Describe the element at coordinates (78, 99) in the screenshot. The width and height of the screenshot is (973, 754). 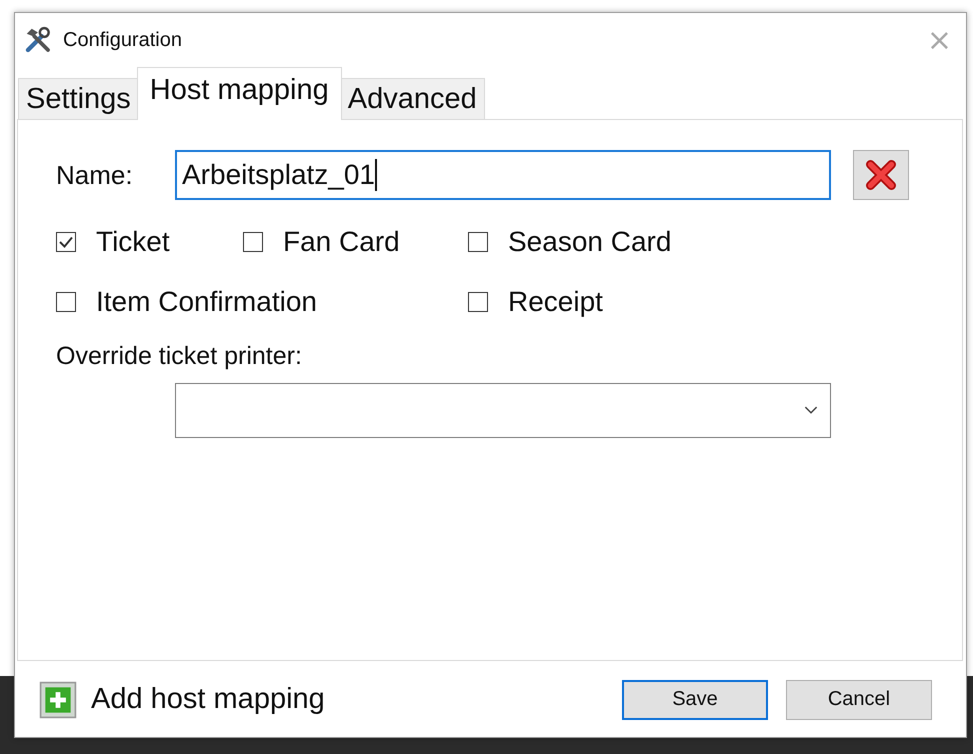
I see `tab: Settings` at that location.